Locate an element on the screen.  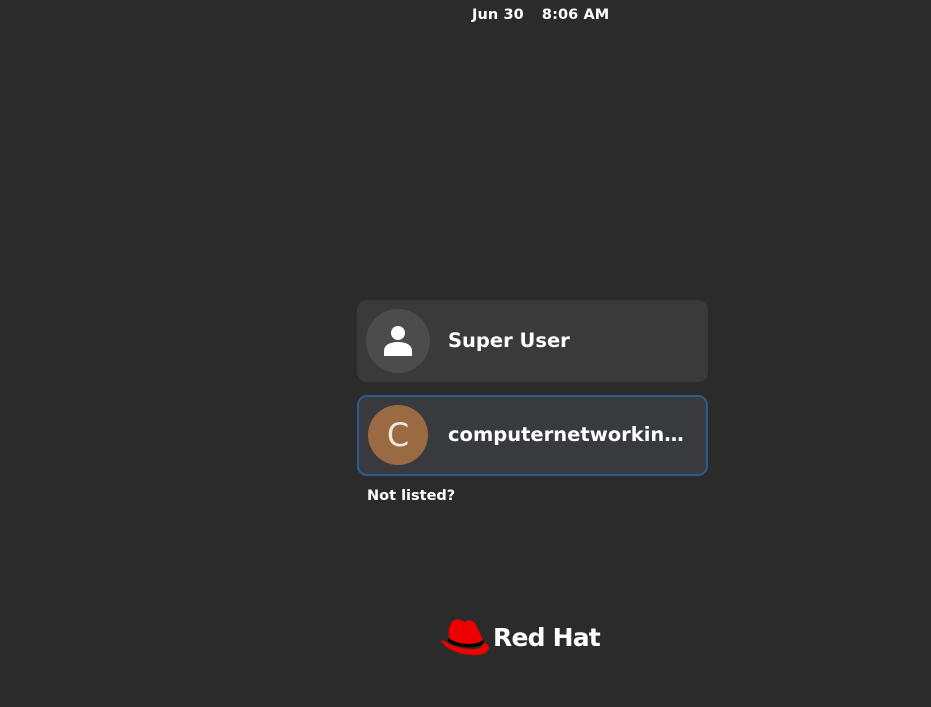
red-hat-fedora-icon is located at coordinates (465, 637).